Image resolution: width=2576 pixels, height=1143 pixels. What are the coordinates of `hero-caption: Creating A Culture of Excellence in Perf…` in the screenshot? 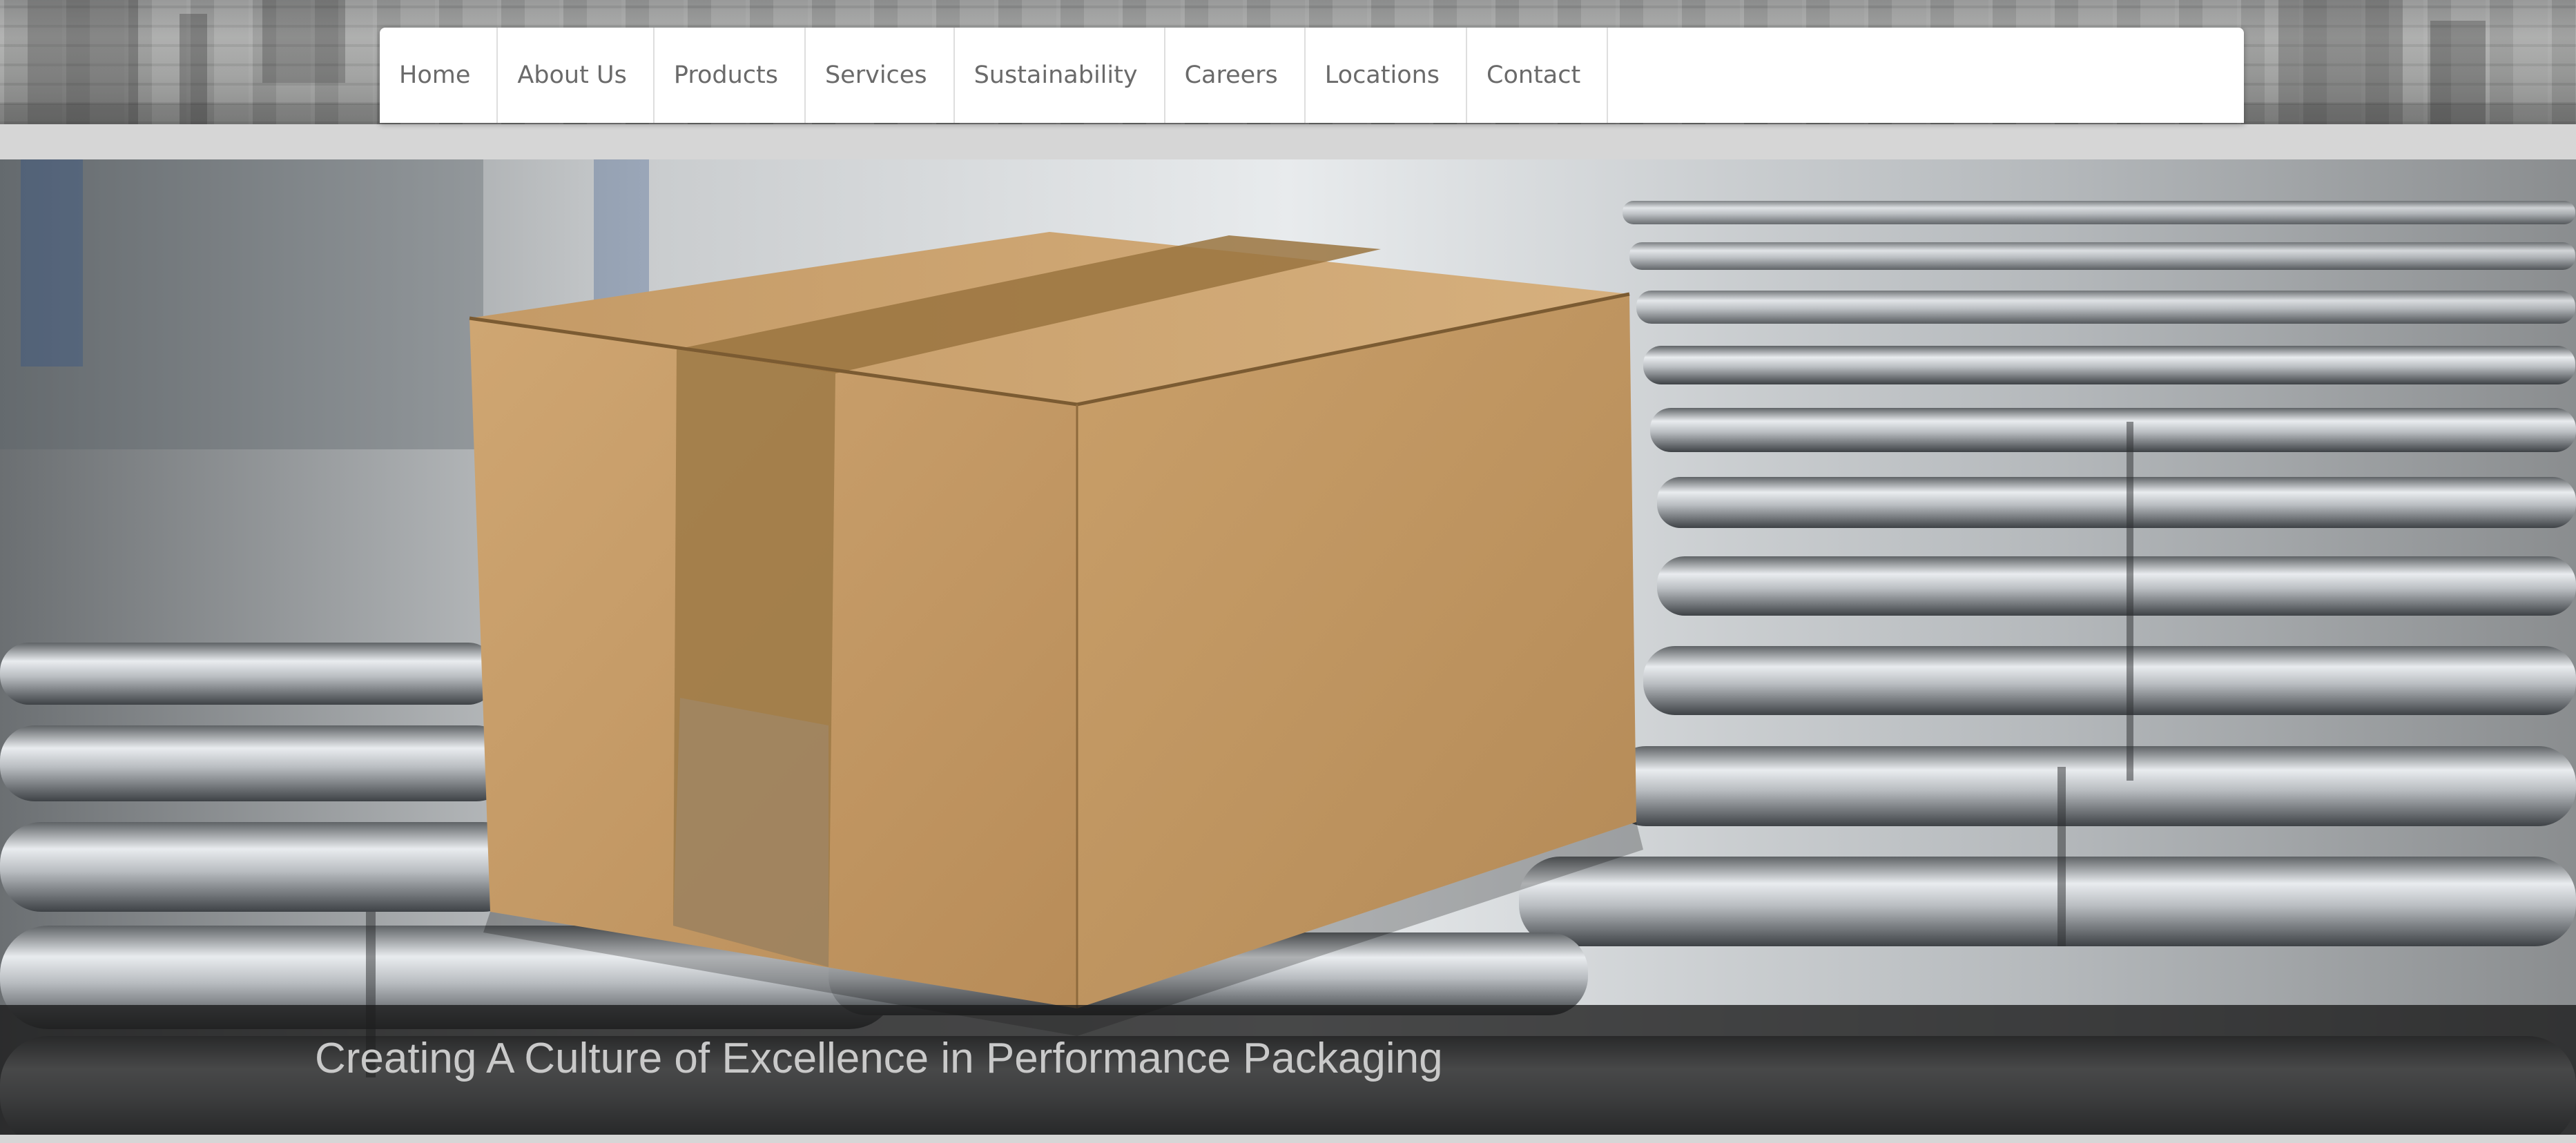 It's located at (879, 1058).